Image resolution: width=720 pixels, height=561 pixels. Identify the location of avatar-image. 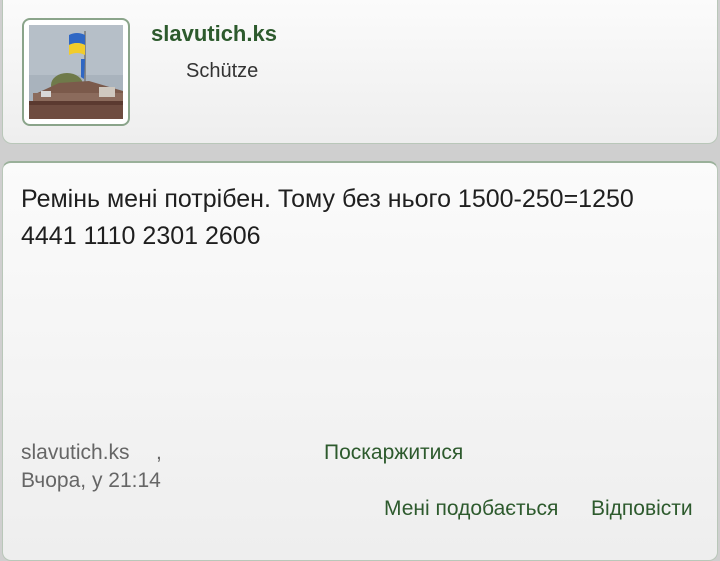
(76, 72).